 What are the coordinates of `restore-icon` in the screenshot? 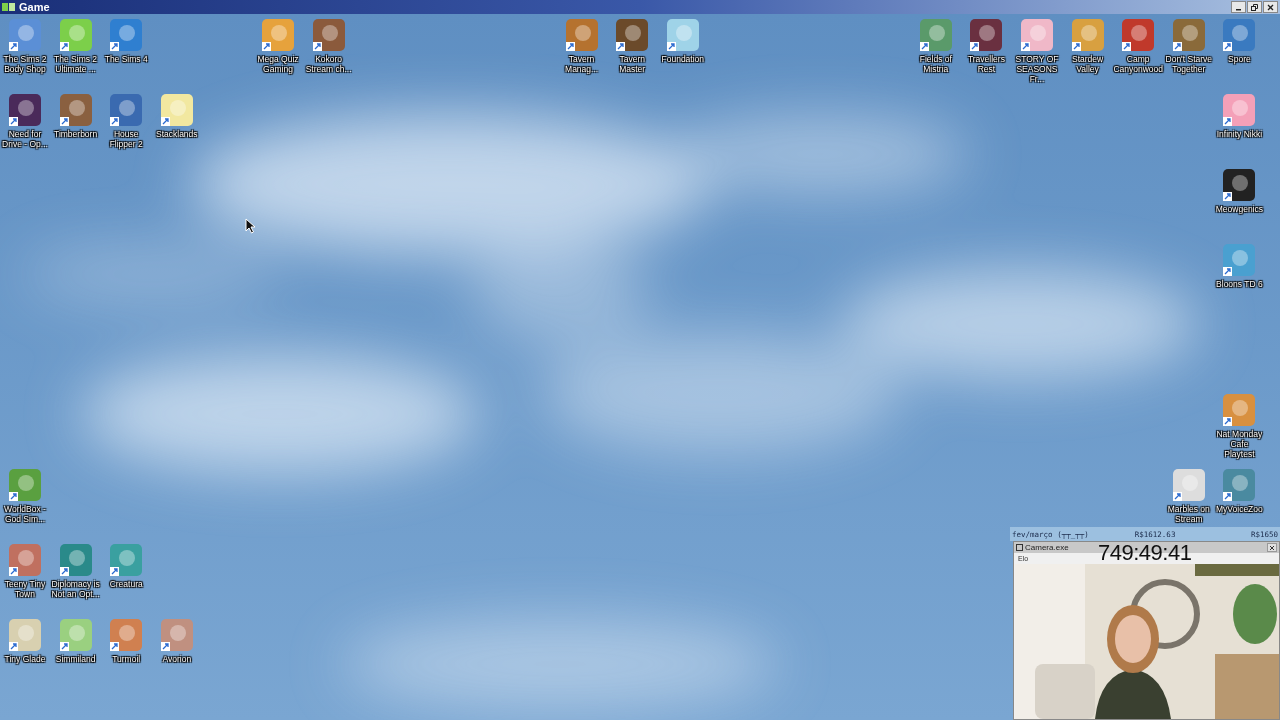 It's located at (1254, 7).